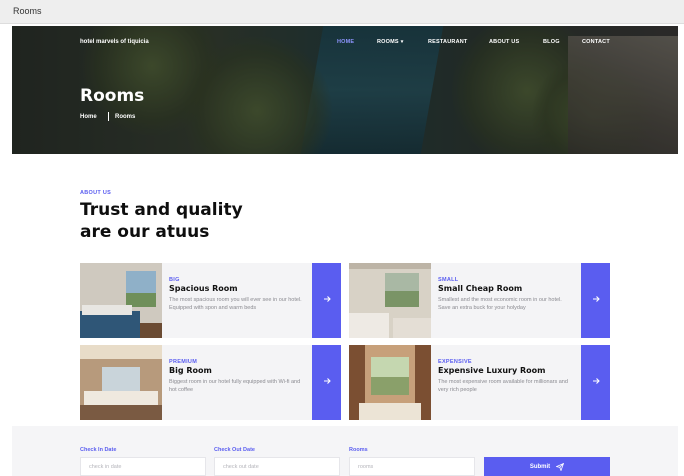  Describe the element at coordinates (112, 96) in the screenshot. I see `page-title: Rooms` at that location.